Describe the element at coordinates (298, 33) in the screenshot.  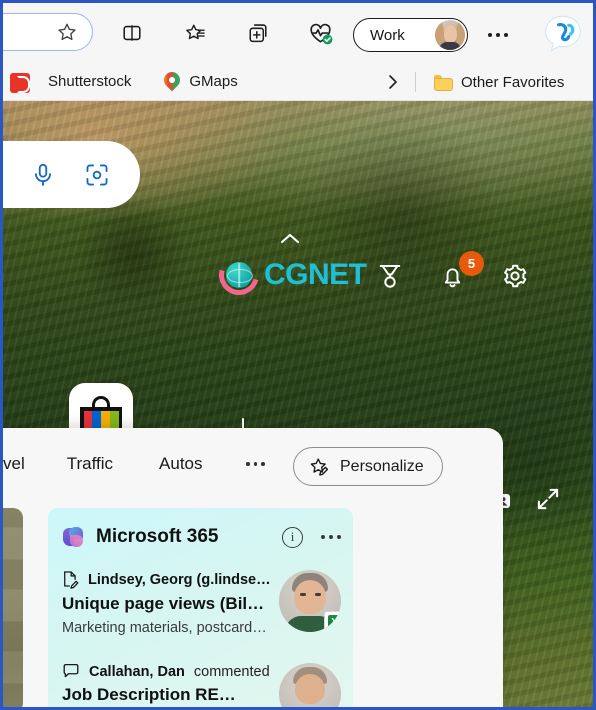
I see `browser-toolbar: Work` at that location.